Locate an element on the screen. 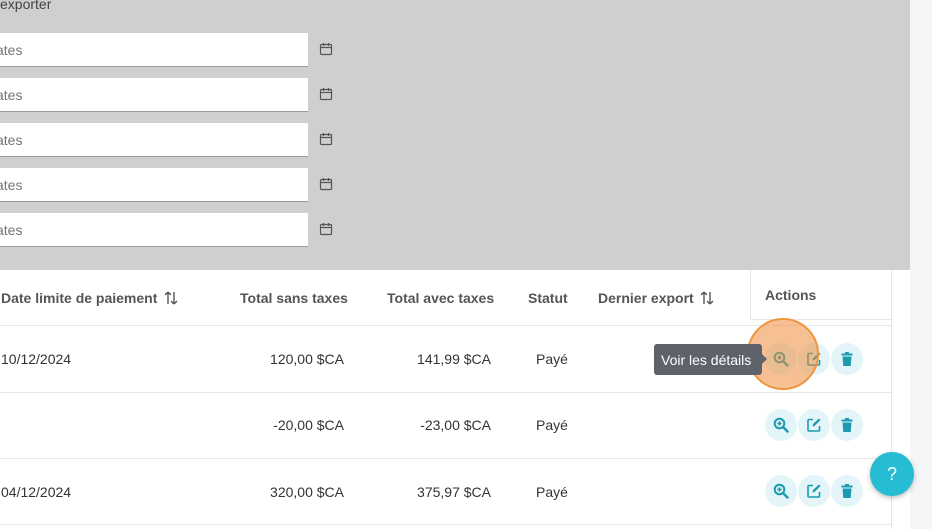 The image size is (947, 529). total-excl-cell: 320,00 $CA is located at coordinates (307, 492).